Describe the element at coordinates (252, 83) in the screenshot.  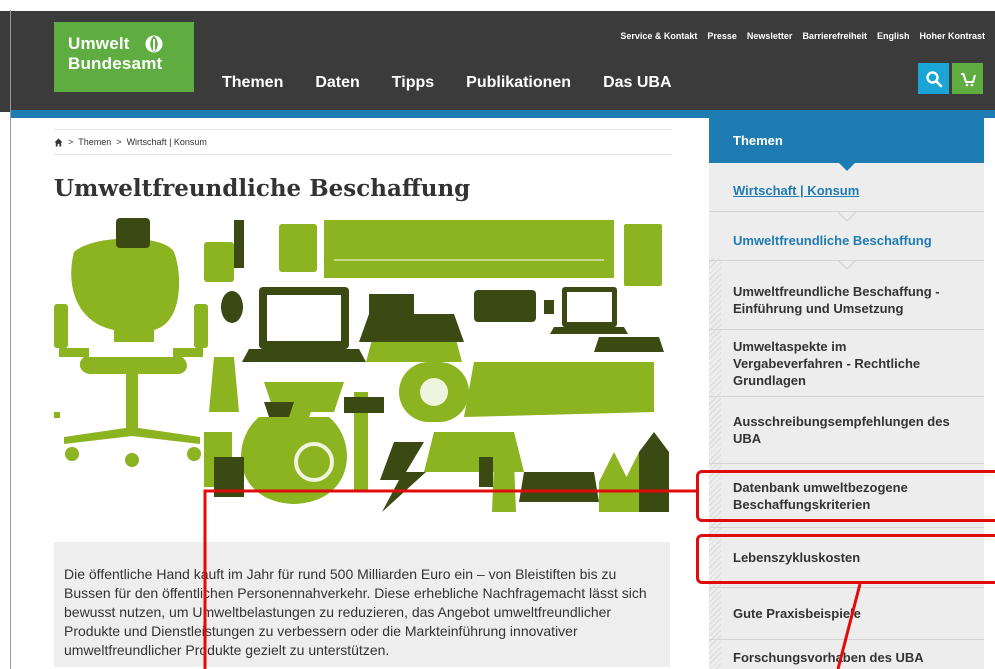
I see `nav-themen: Themen` at that location.